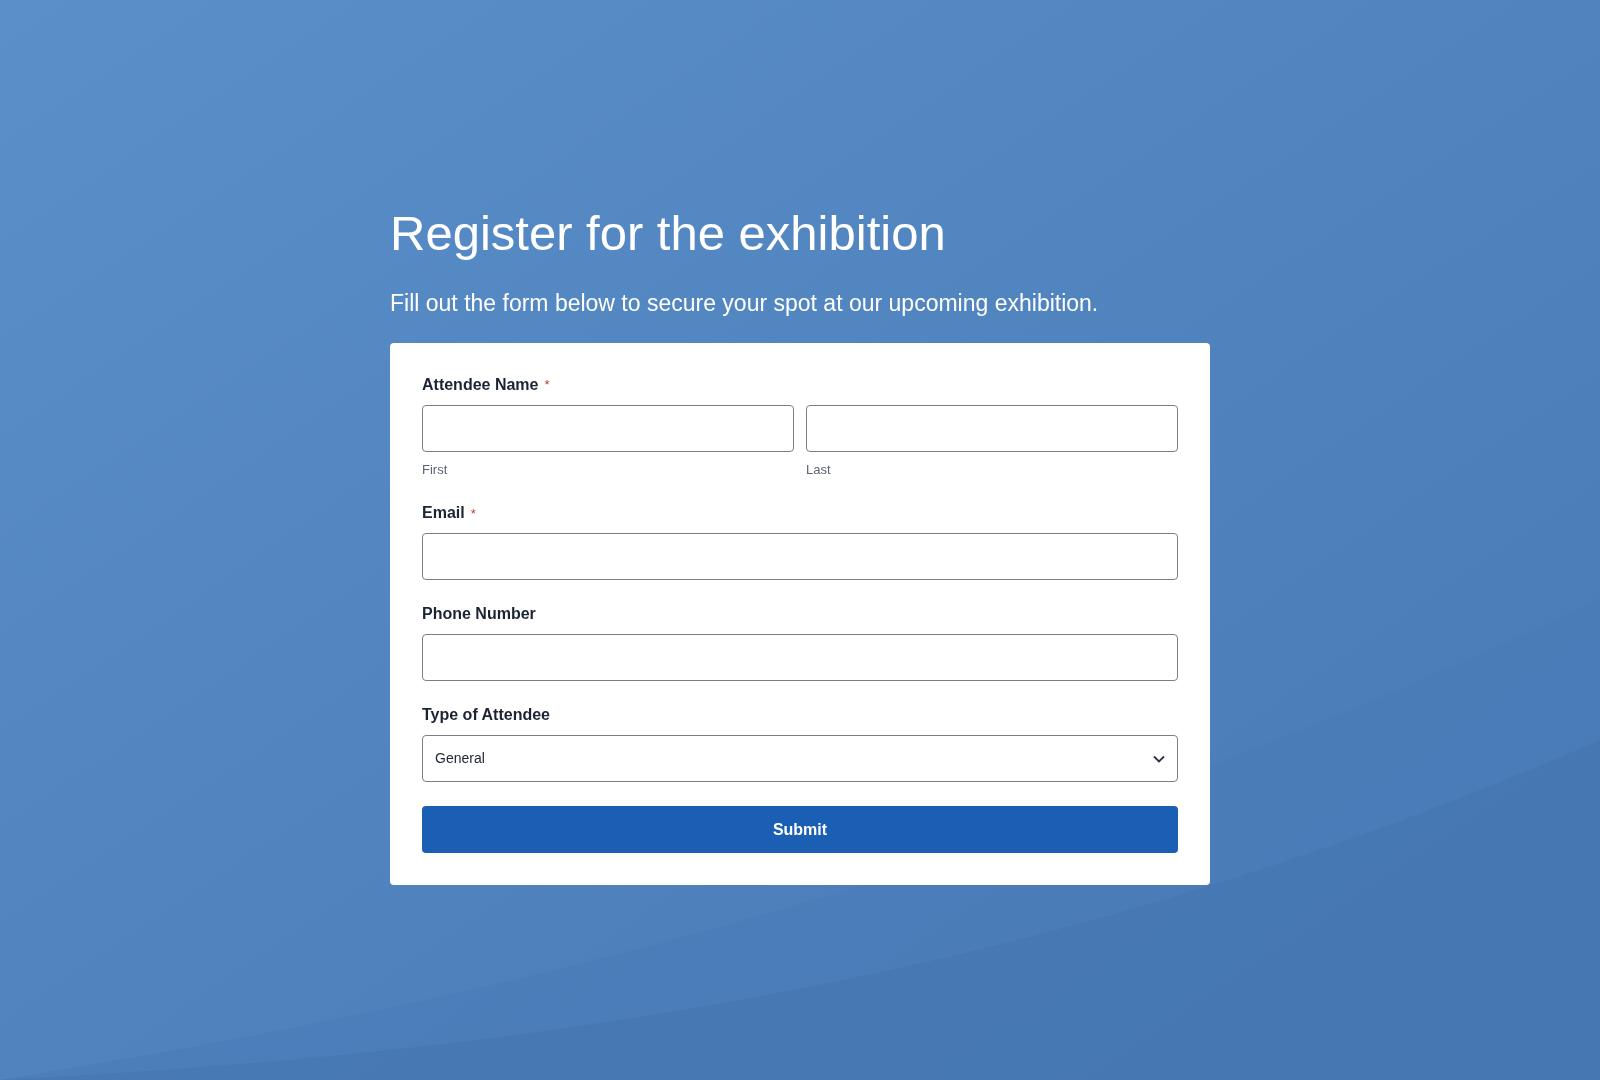 The width and height of the screenshot is (1600, 1080). I want to click on field-sublabel: First, so click(435, 469).